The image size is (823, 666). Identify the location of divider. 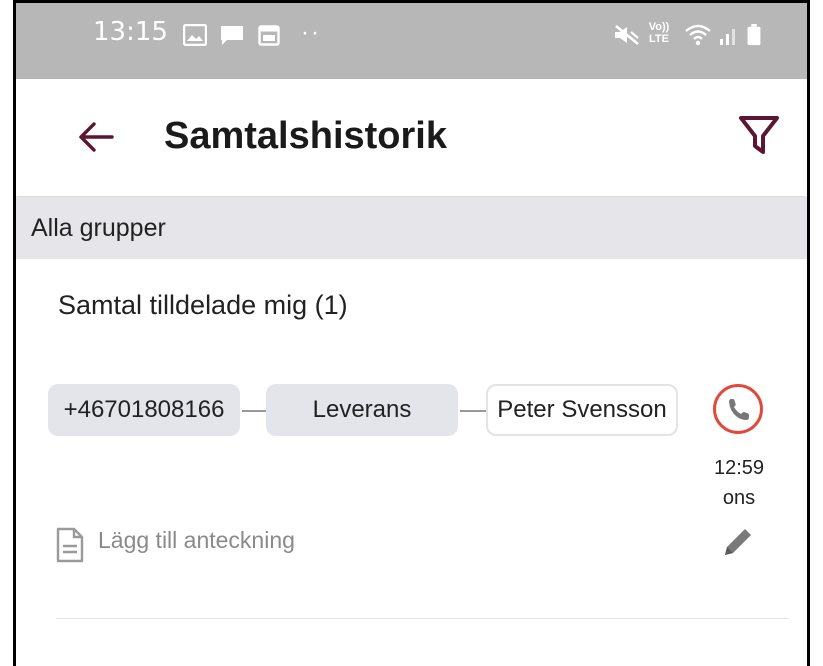
(422, 618).